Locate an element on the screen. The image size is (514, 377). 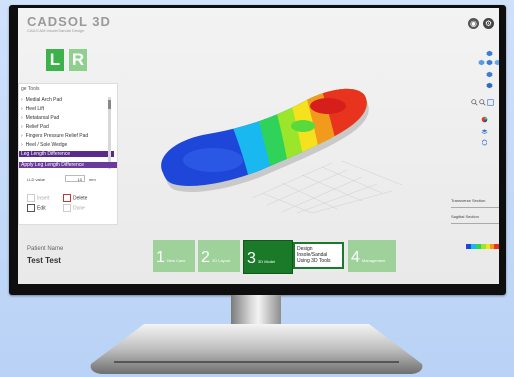
view-iso-icon is located at coordinates (489, 74).